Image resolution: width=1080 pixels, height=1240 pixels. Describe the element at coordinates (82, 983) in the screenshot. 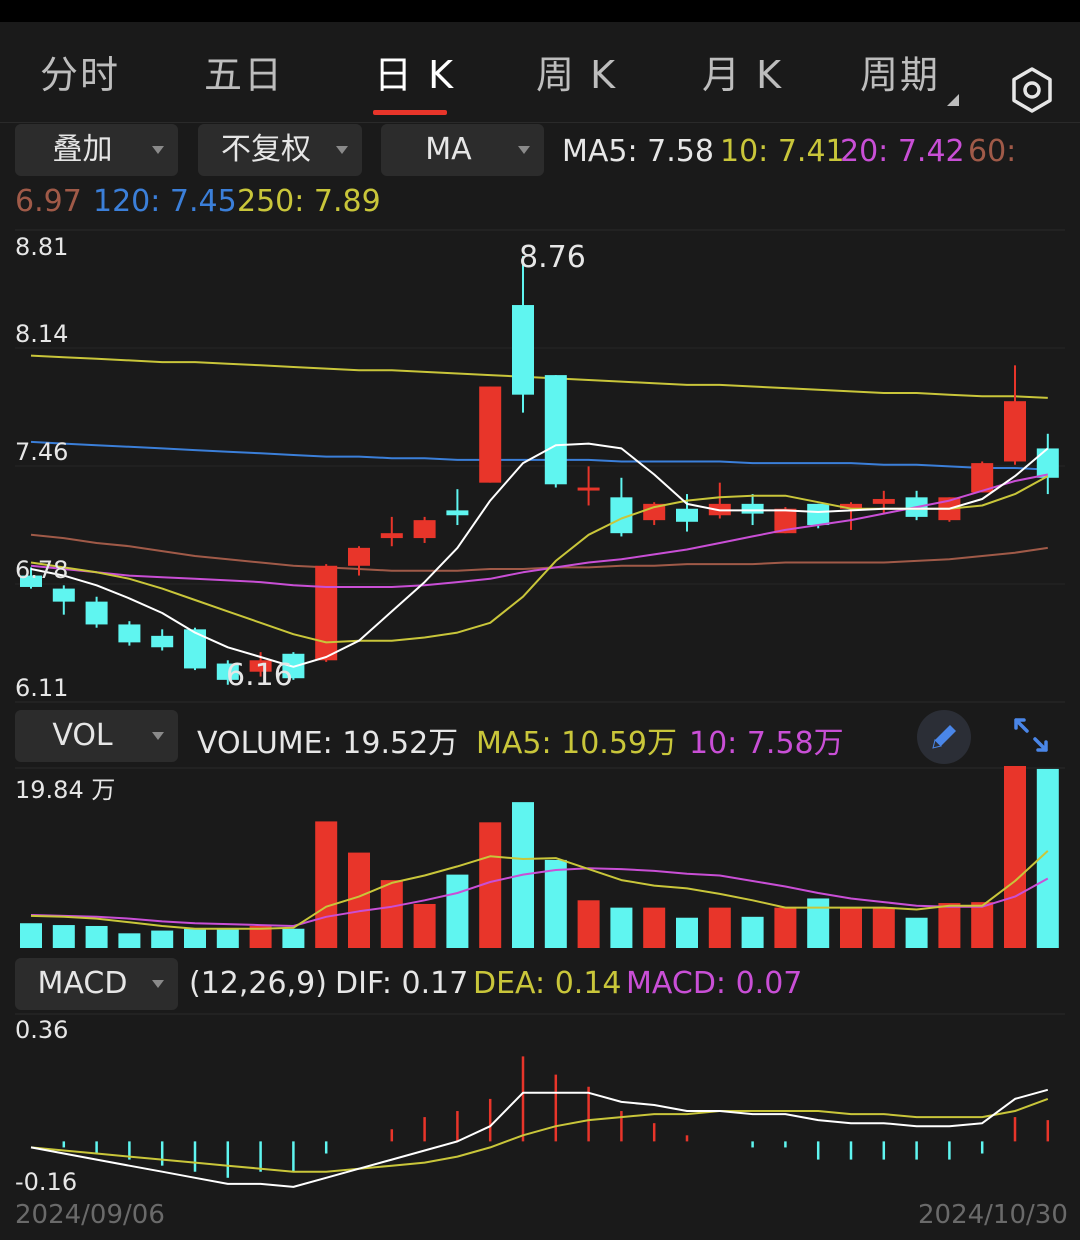

I see `macd-label: MACD` at that location.